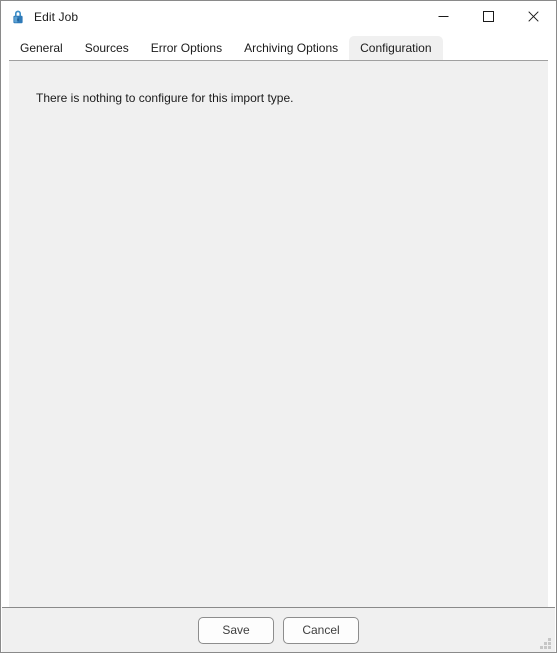  What do you see at coordinates (236, 630) in the screenshot?
I see `save-button: Save` at bounding box center [236, 630].